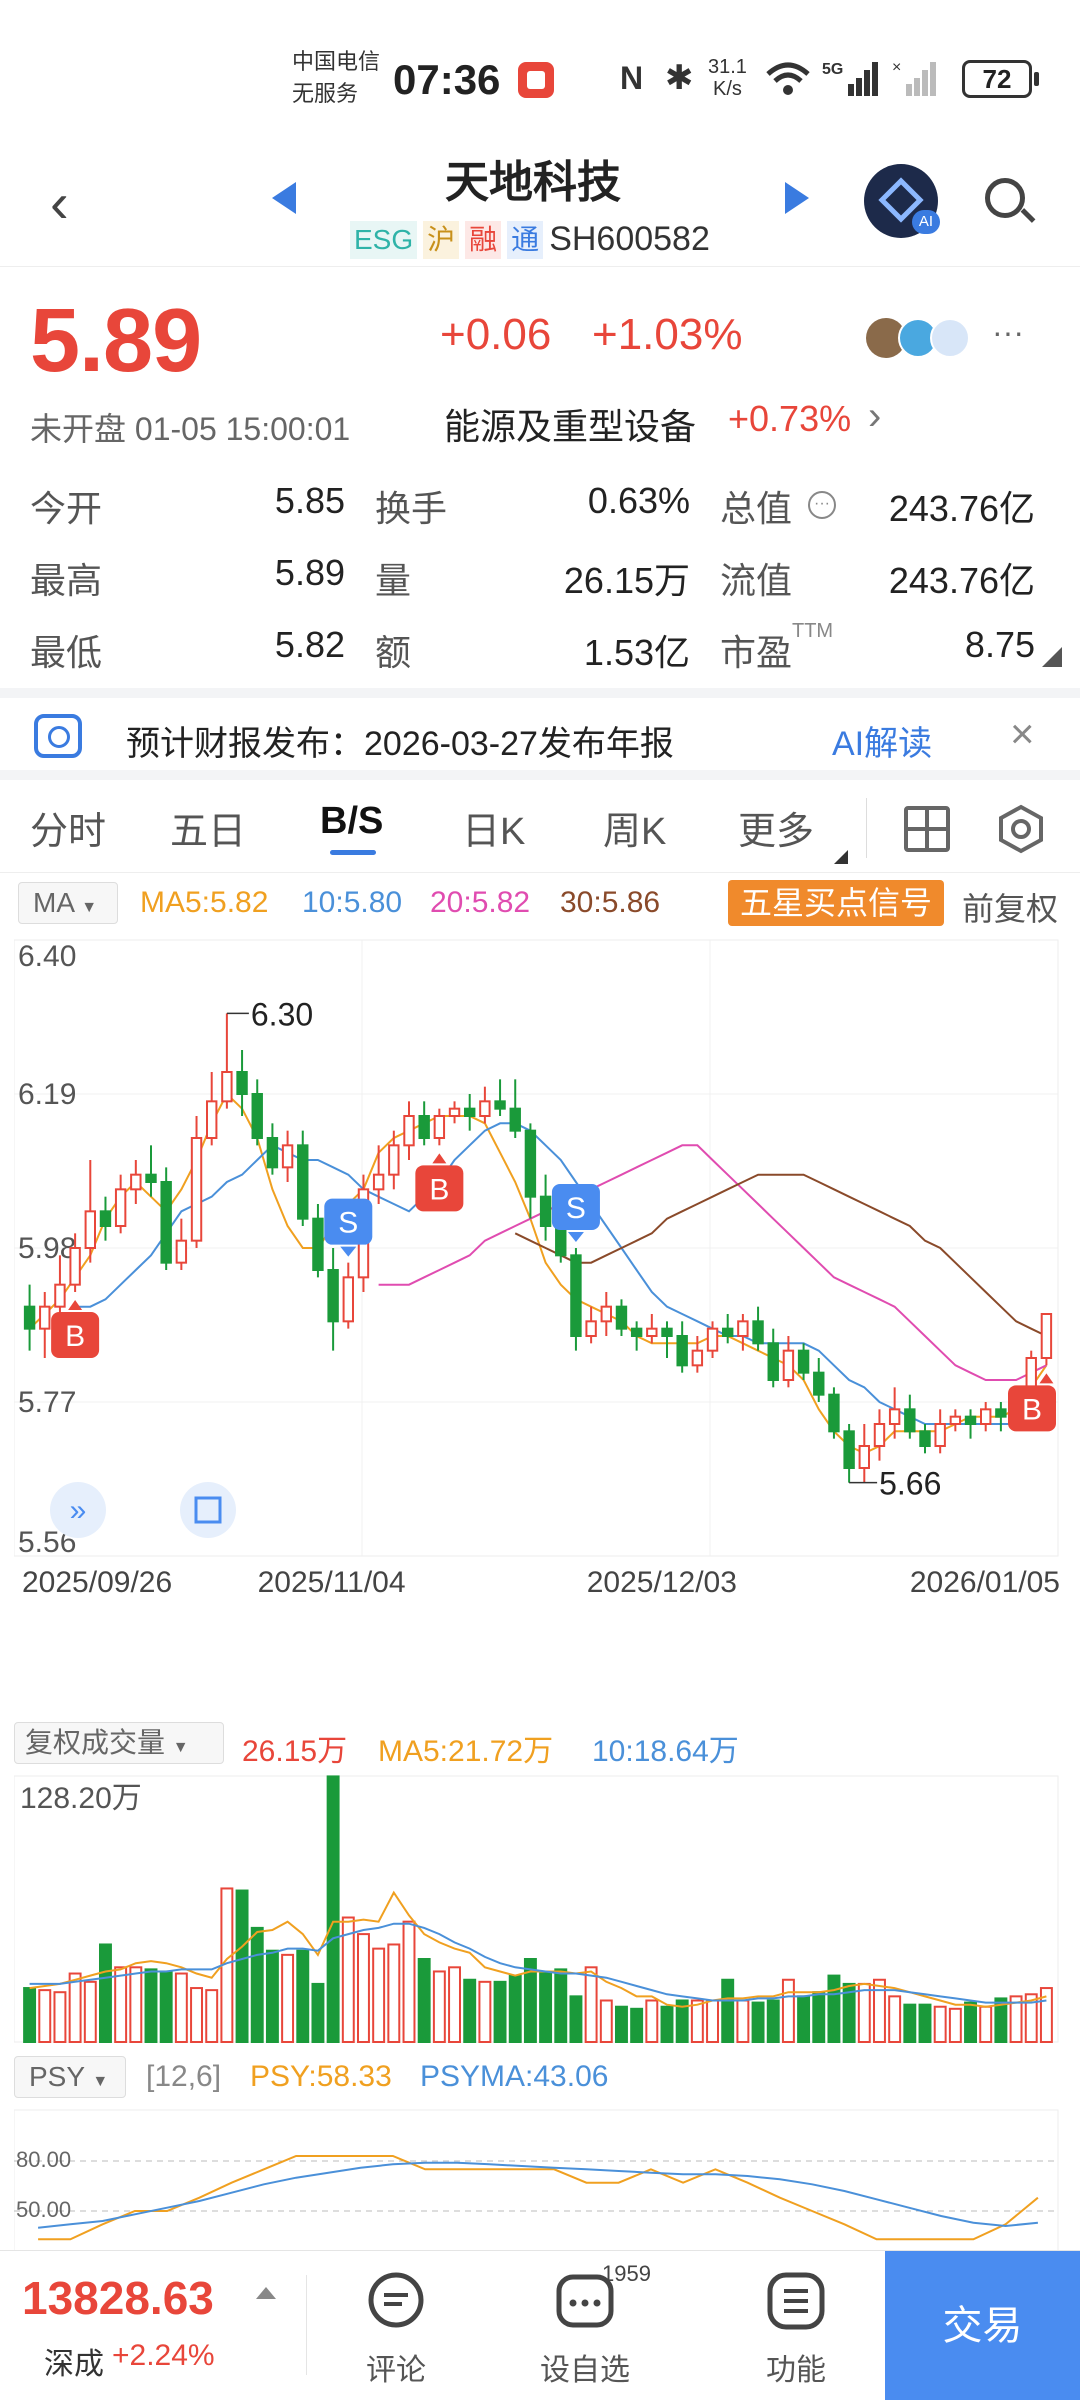  What do you see at coordinates (665, 1751) in the screenshot?
I see `volume-ma10: 10:18.64万` at bounding box center [665, 1751].